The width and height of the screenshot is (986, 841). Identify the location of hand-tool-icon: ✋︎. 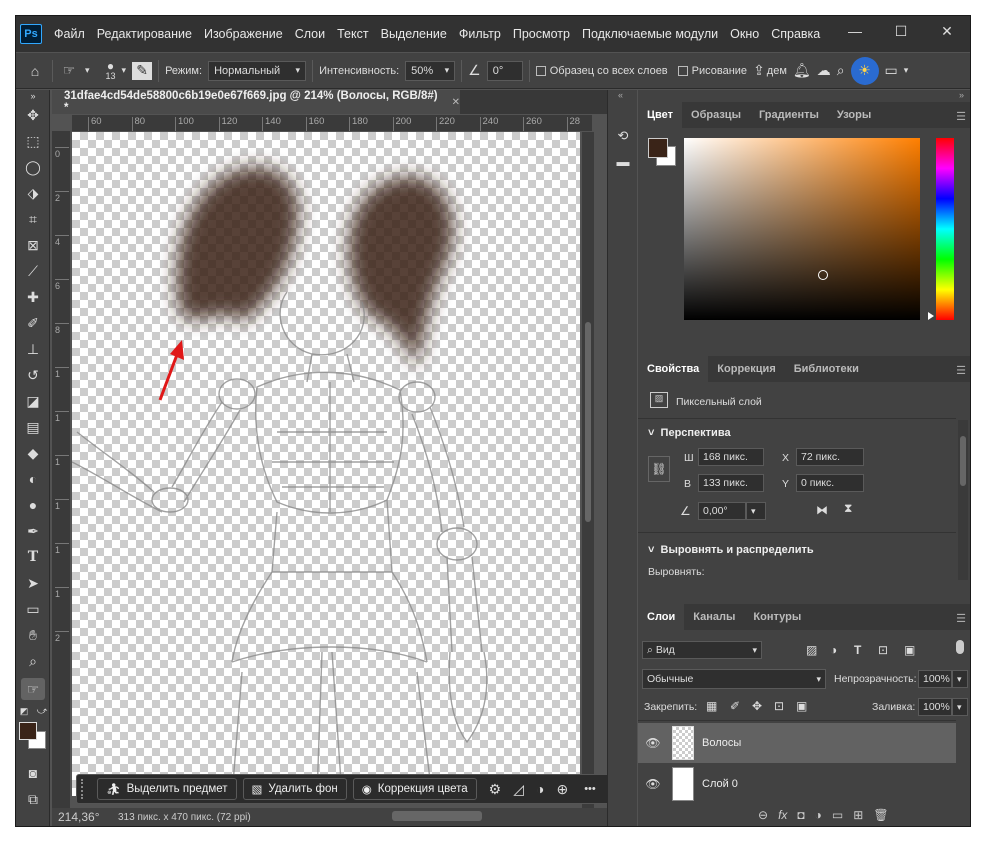
(33, 635).